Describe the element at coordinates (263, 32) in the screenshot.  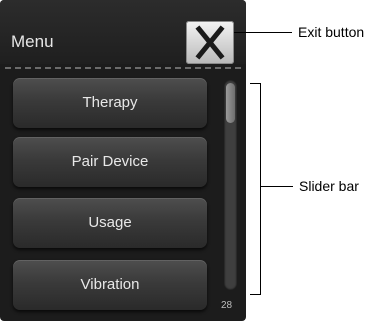
I see `exit-button-callout-line` at that location.